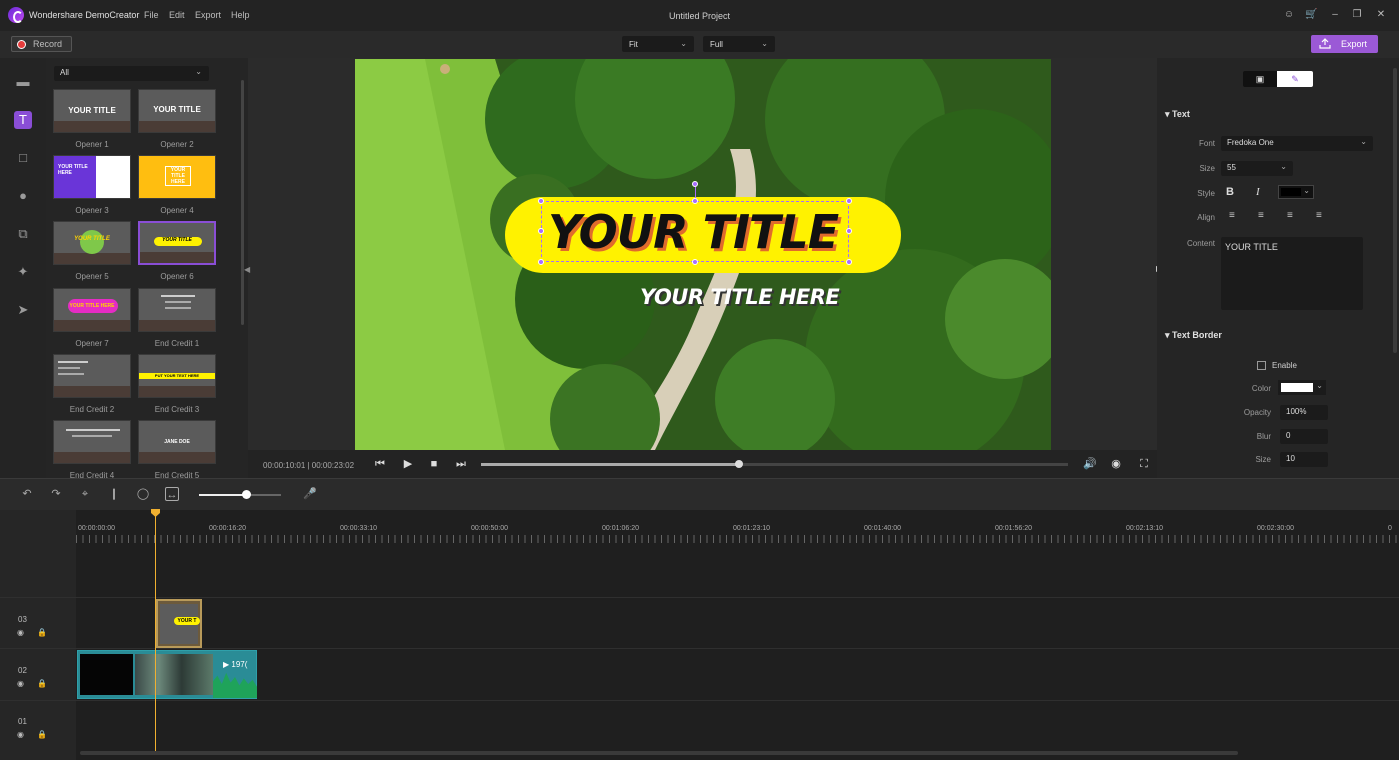 The width and height of the screenshot is (1399, 760). I want to click on text-section-title: Text, so click(1181, 114).